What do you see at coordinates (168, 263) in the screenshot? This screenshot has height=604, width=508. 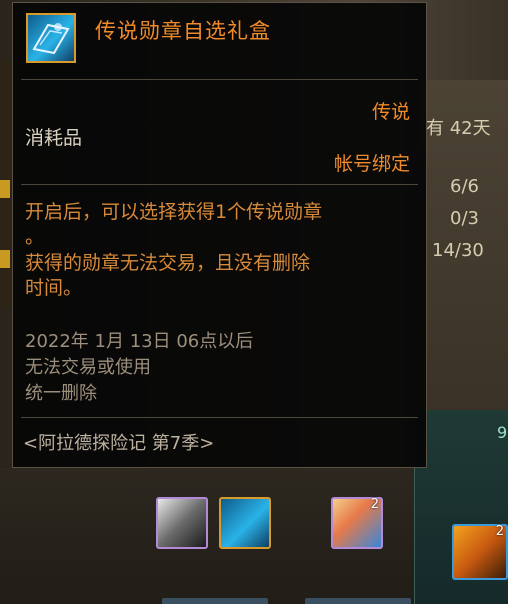 I see `description-line: 获得的勋章无法交易，且没有删除` at bounding box center [168, 263].